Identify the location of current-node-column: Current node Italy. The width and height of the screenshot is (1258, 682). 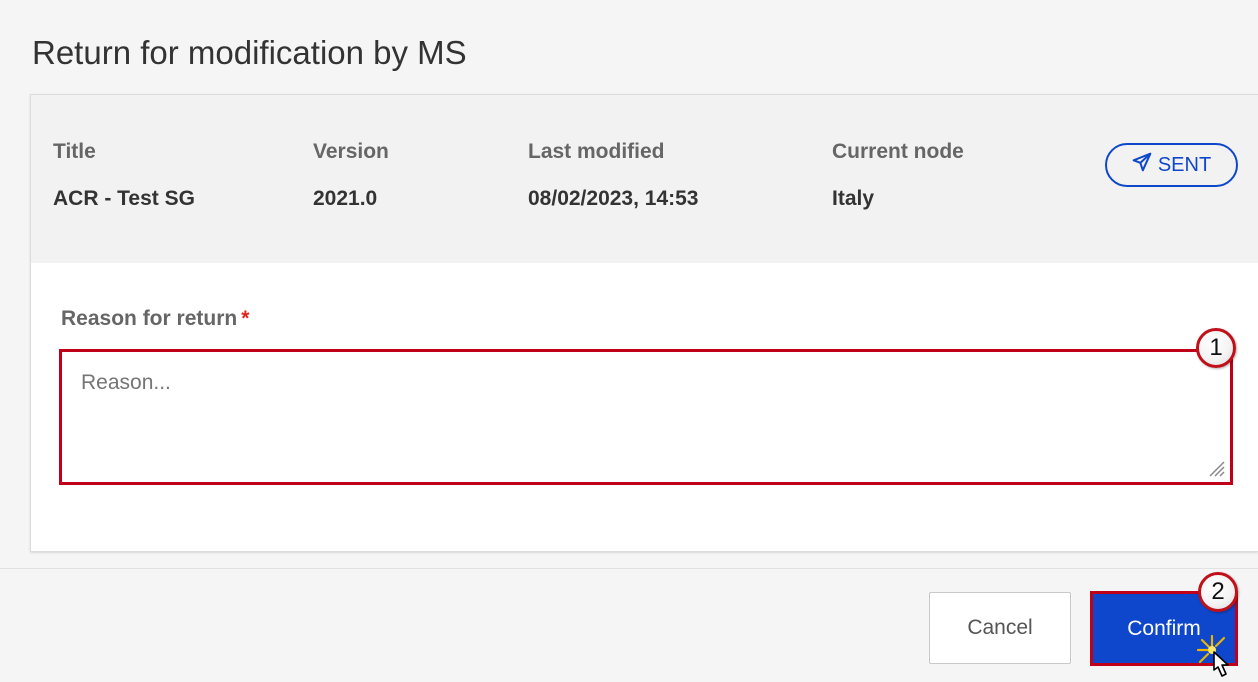
(898, 175).